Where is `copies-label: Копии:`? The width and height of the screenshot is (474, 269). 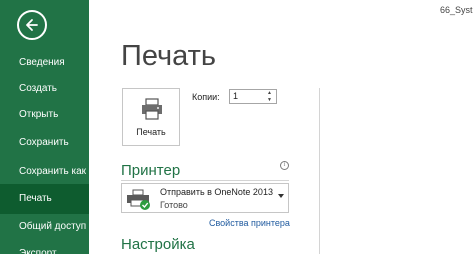
copies-label: Копии: is located at coordinates (206, 97).